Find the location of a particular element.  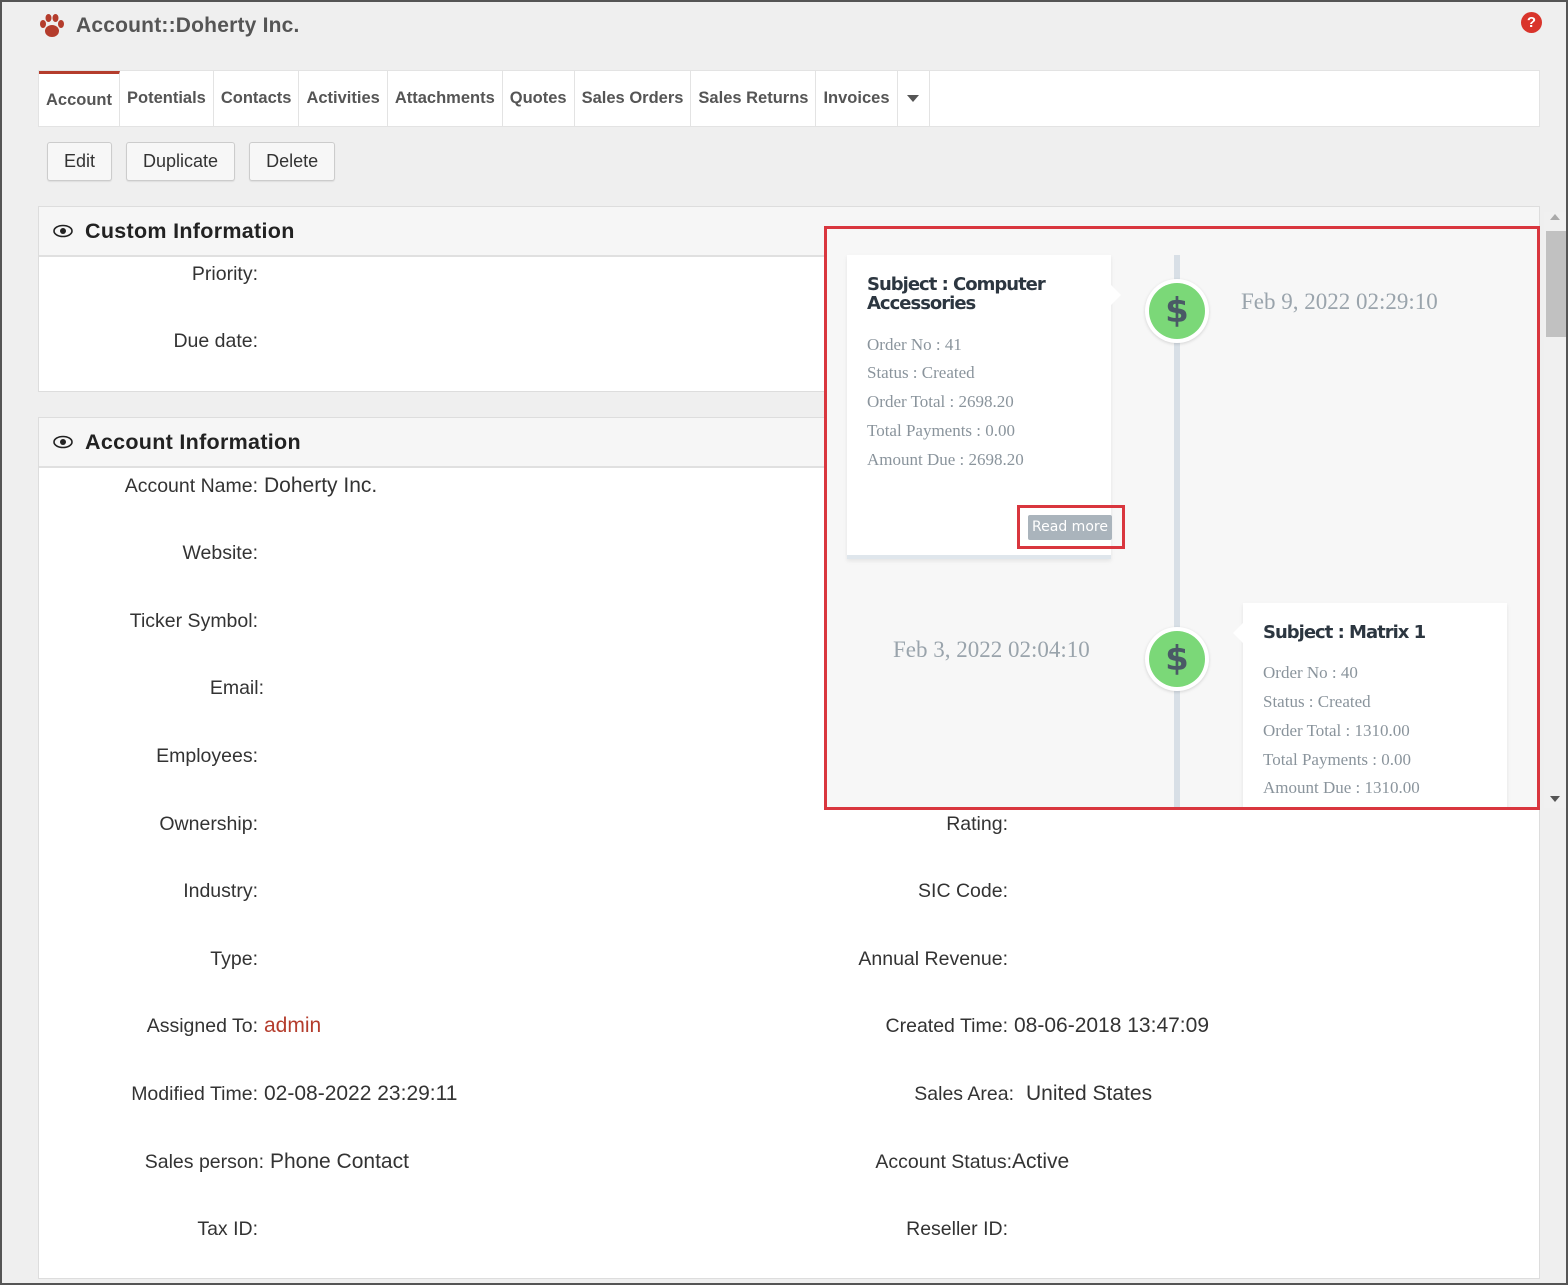

sales-person-value: Phone Contact is located at coordinates (339, 1161).